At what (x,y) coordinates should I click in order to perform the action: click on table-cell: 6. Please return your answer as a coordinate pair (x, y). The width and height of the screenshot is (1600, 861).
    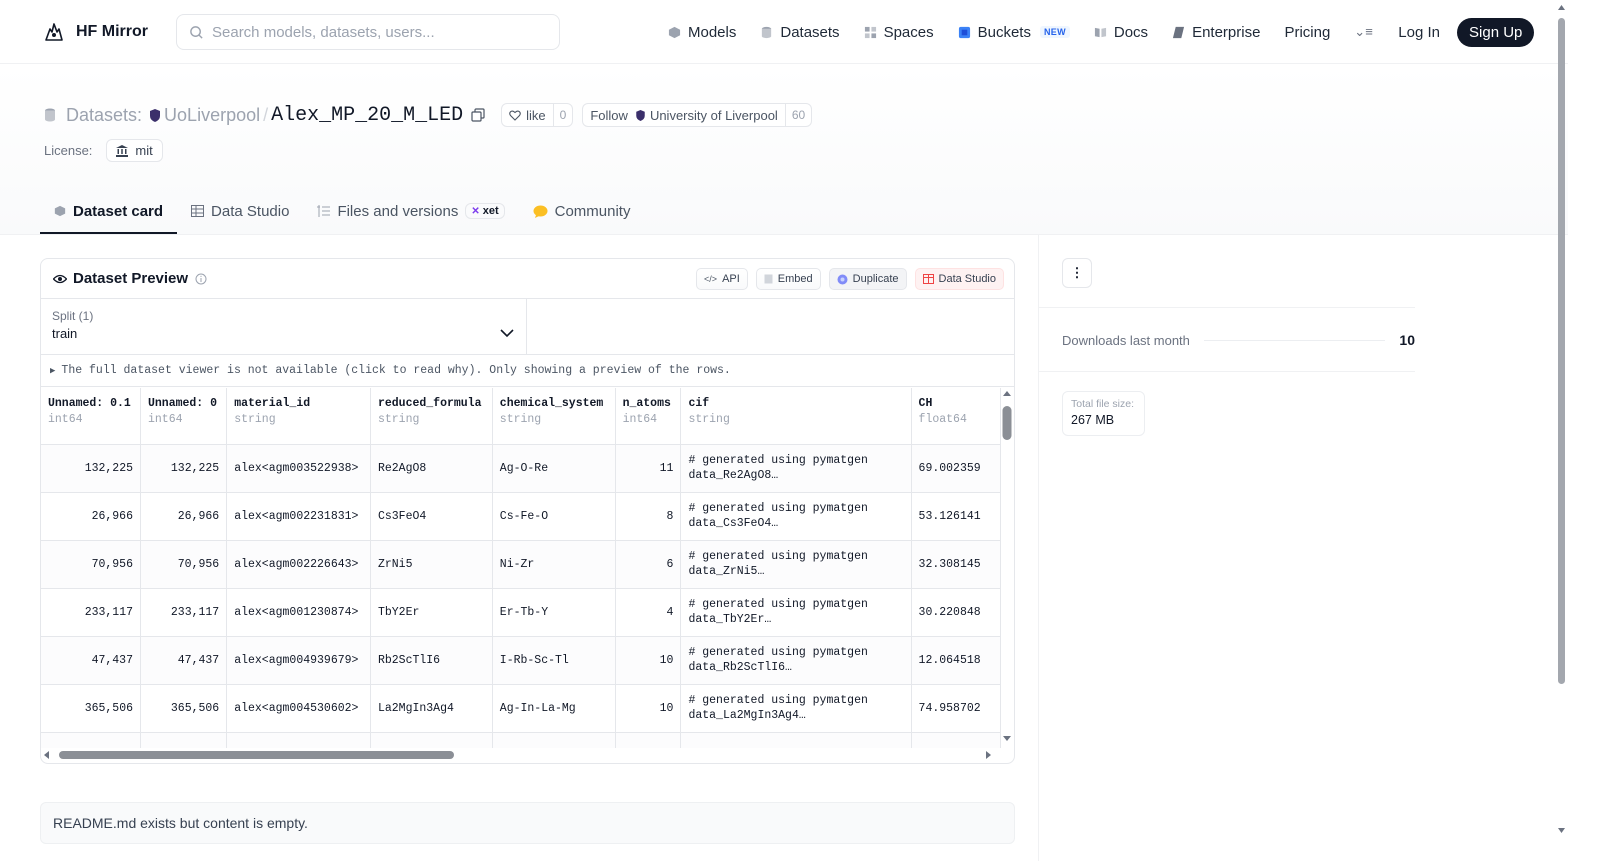
    Looking at the image, I should click on (648, 564).